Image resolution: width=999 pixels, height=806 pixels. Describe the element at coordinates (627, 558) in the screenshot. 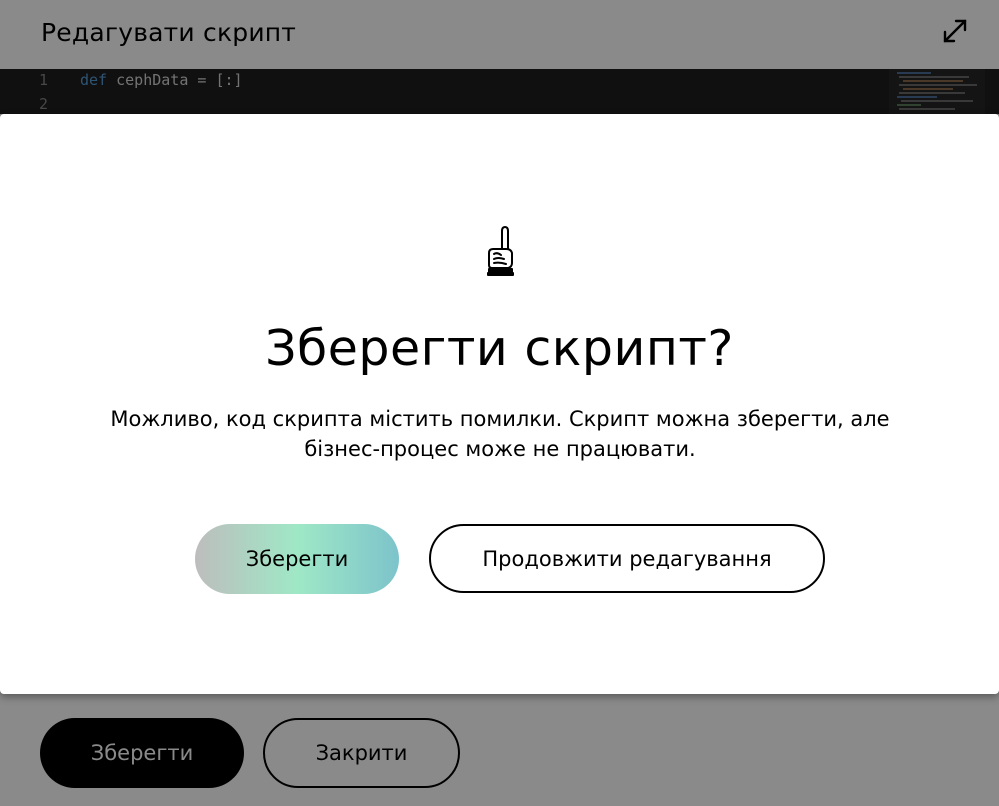

I see `continue-editing-button: Продовжити редагування` at that location.